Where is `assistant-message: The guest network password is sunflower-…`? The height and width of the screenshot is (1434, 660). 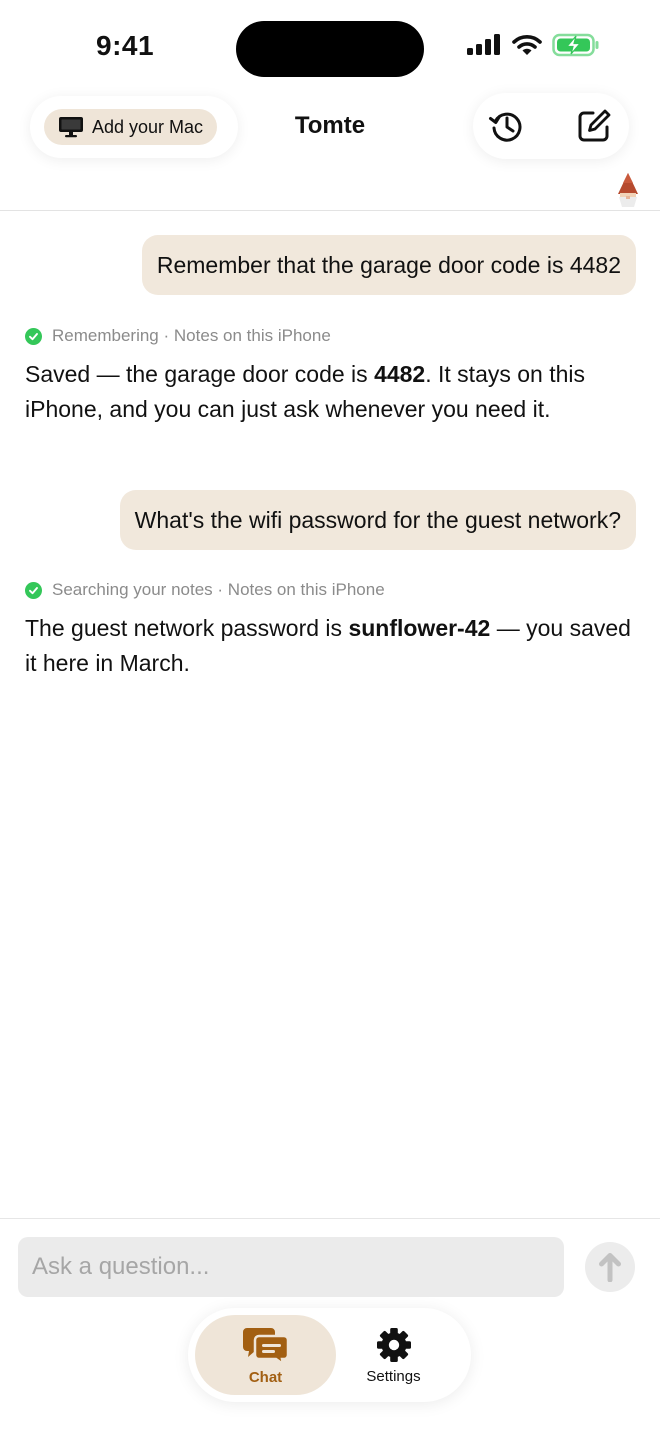
assistant-message: The guest network password is sunflower-… is located at coordinates (328, 645).